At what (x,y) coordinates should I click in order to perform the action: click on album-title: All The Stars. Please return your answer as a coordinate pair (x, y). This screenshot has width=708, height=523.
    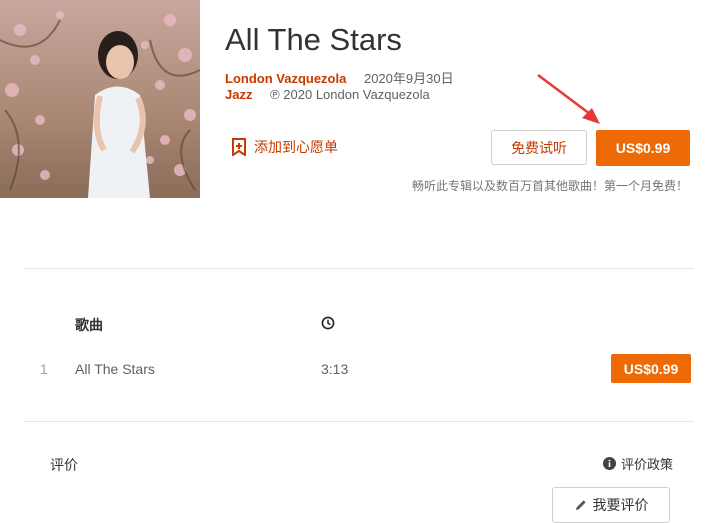
    Looking at the image, I should click on (313, 39).